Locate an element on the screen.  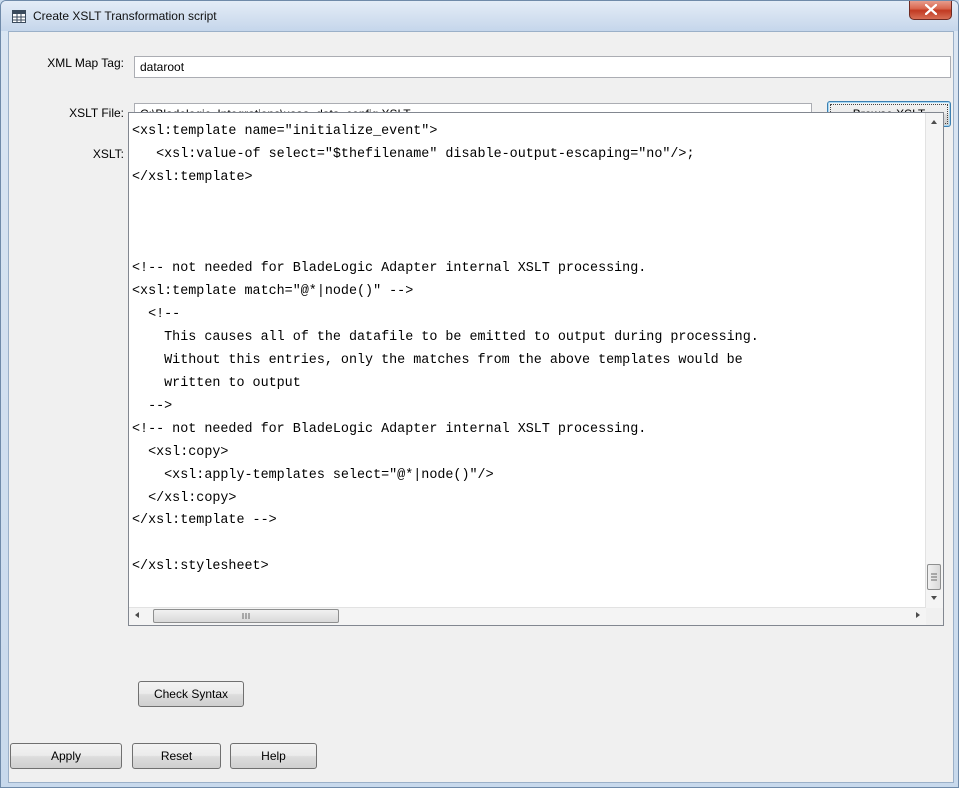
scroll-corner is located at coordinates (934, 616).